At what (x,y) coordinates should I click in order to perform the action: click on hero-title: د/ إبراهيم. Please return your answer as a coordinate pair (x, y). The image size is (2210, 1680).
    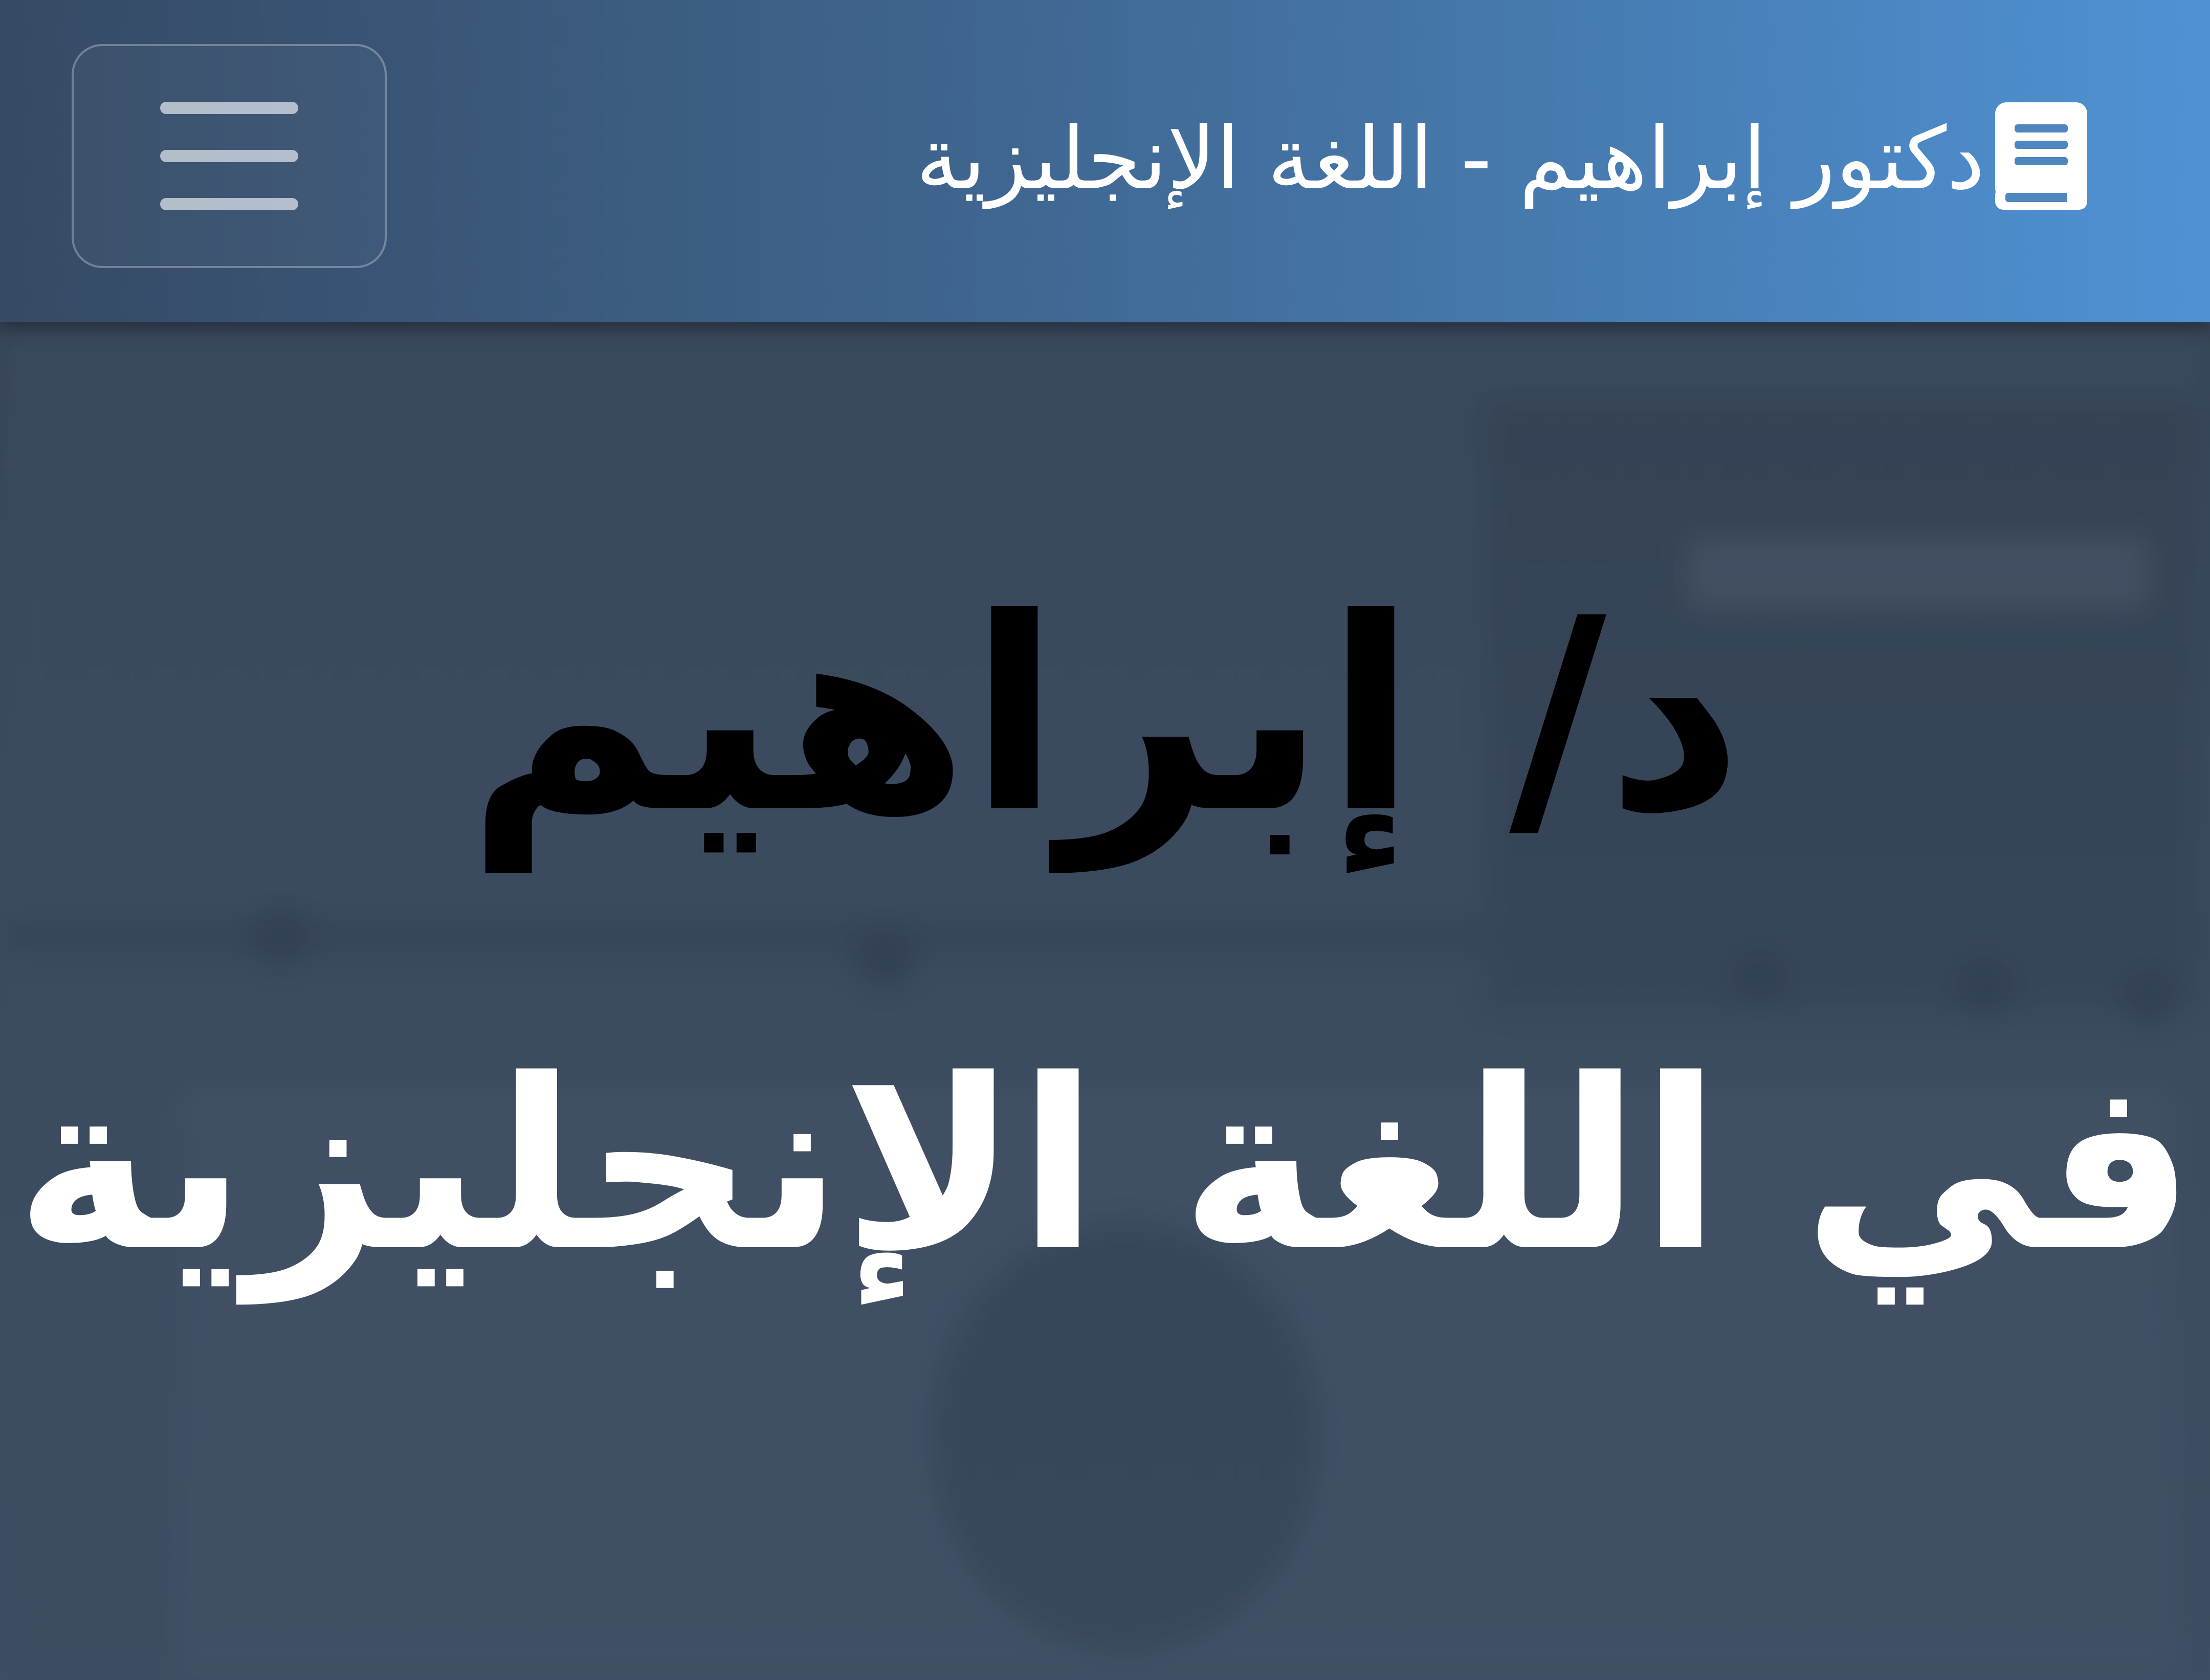
    Looking at the image, I should click on (1105, 716).